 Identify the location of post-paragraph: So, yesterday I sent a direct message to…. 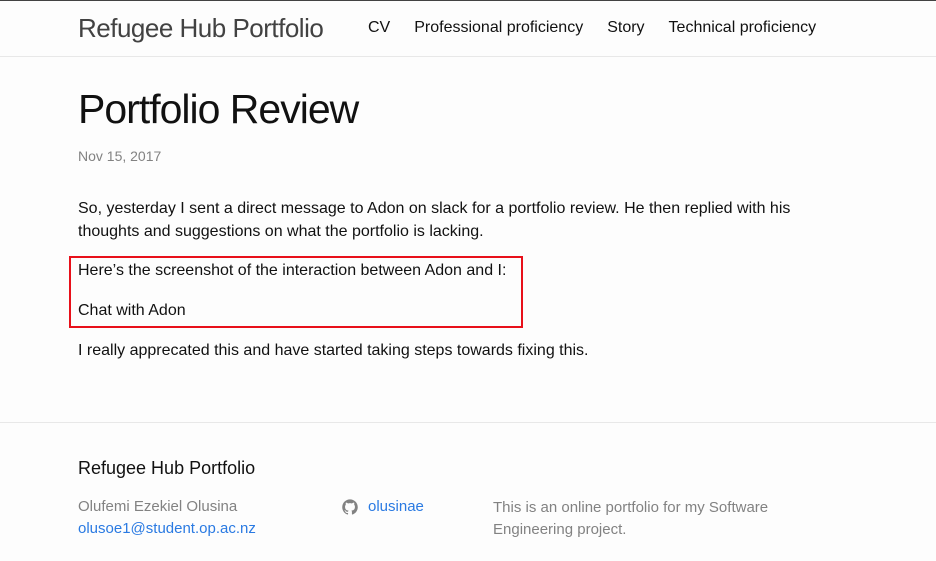
(434, 220).